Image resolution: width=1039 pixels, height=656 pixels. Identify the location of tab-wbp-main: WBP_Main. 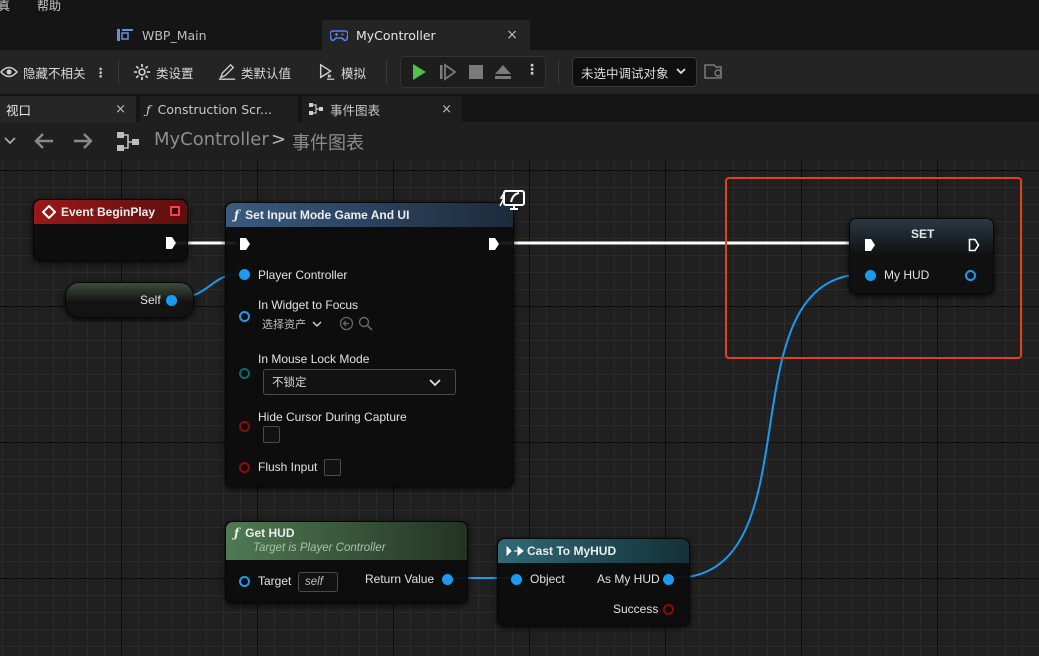
(214, 35).